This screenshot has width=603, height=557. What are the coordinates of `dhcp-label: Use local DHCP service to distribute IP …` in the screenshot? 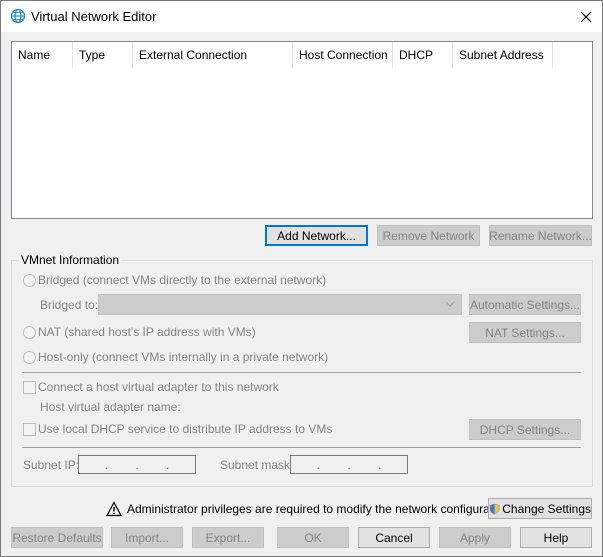 It's located at (185, 429).